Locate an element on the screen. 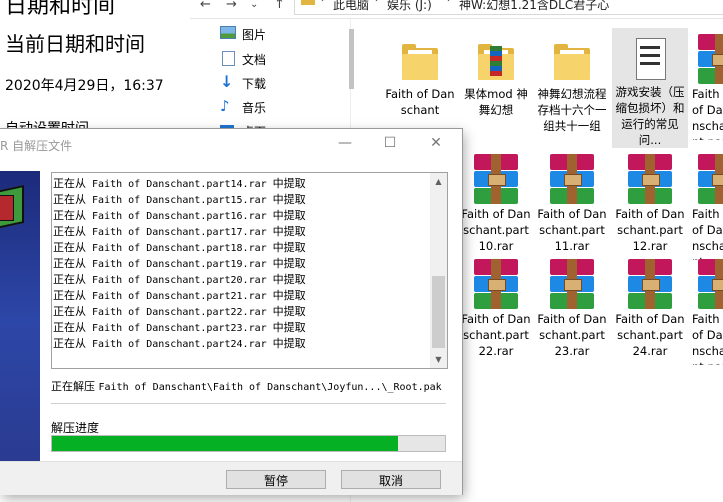 Image resolution: width=723 pixels, height=502 pixels. log-row: 正在从 Faith of Danschant.part22.rar 中提取 is located at coordinates (241, 312).